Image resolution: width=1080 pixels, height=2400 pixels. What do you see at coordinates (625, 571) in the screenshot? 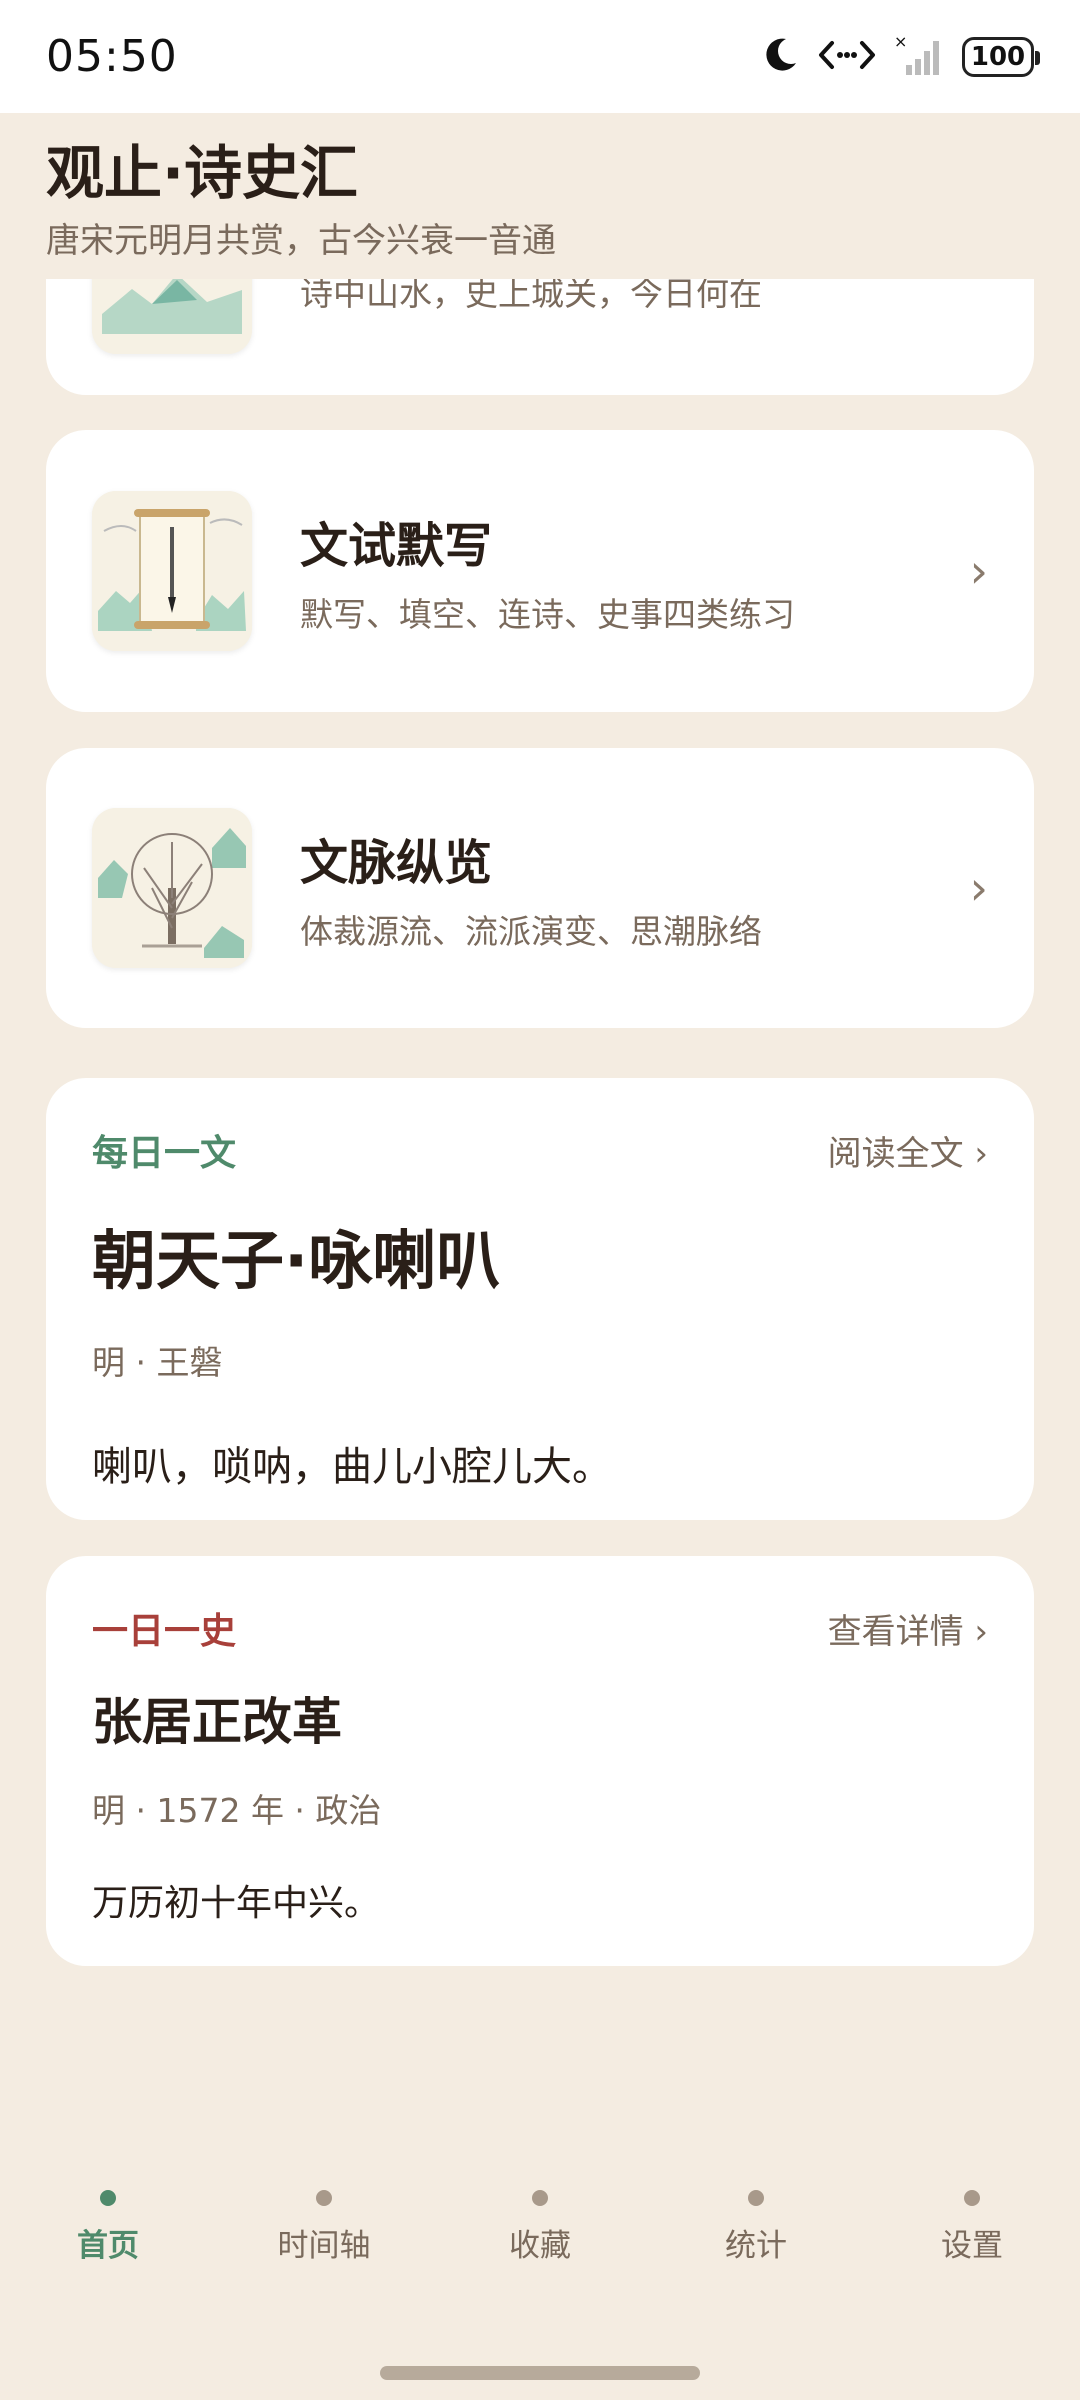
I see `feature-text: 文试默写 默写、填空、连诗、史事四类练习` at bounding box center [625, 571].